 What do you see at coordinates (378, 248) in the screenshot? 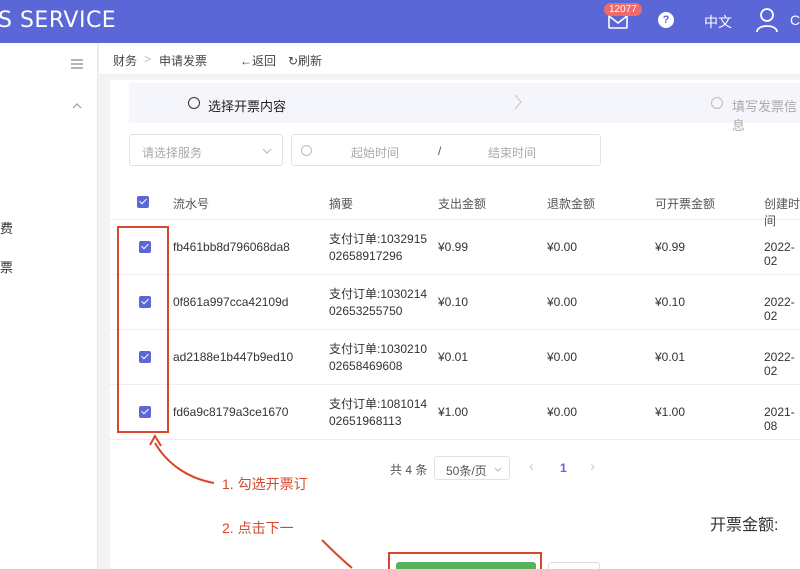
I see `cell-summary: 支付订单:1032915 02658917296` at bounding box center [378, 248].